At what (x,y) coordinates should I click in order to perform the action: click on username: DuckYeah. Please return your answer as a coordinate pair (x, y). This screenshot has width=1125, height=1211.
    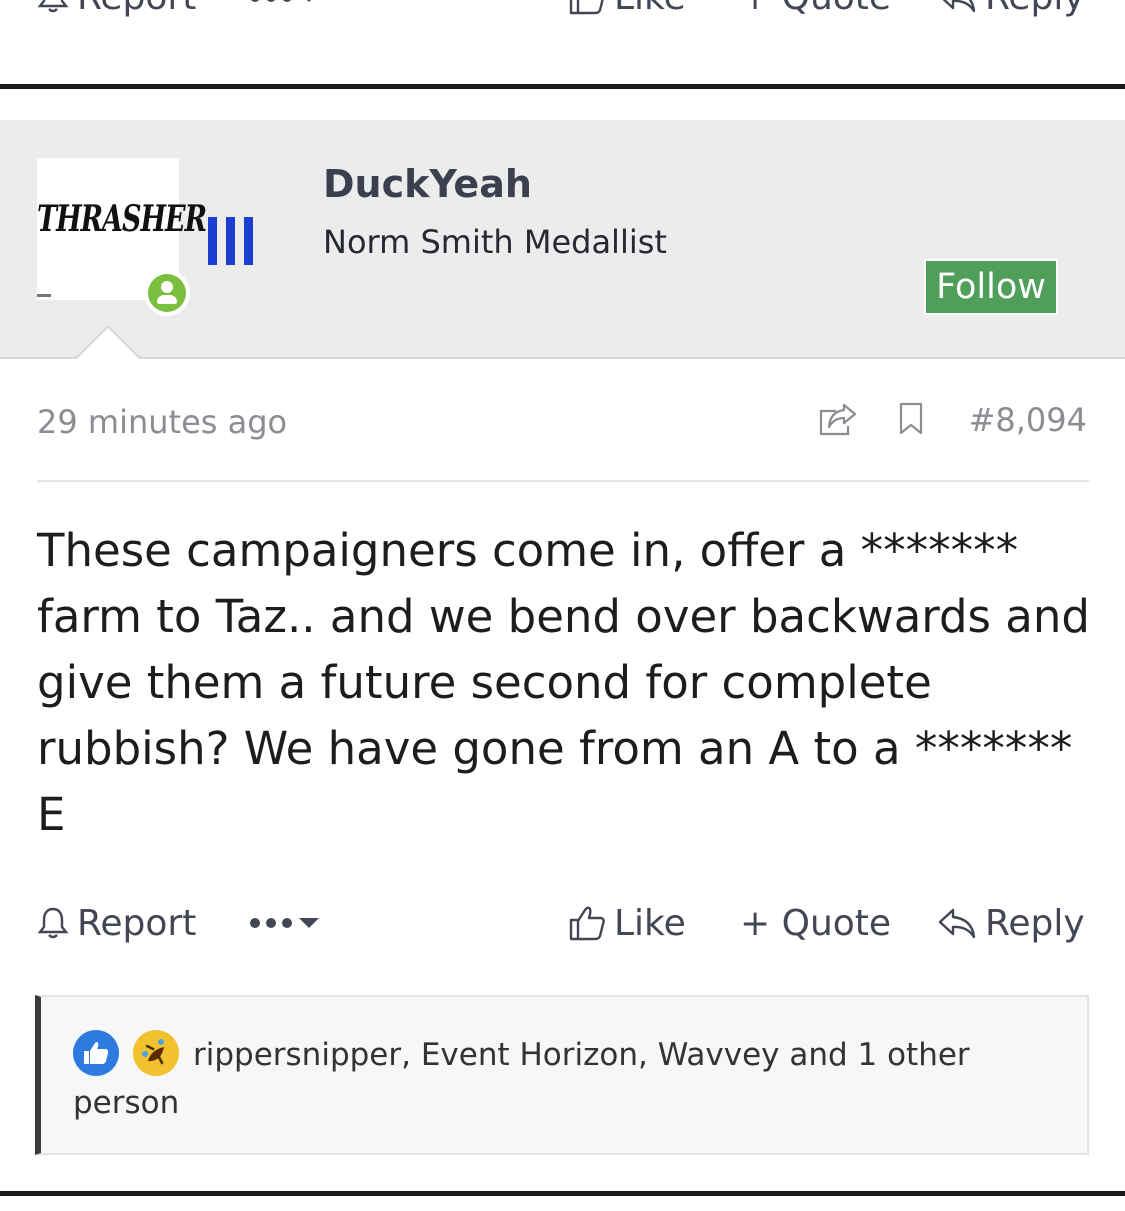
    Looking at the image, I should click on (427, 184).